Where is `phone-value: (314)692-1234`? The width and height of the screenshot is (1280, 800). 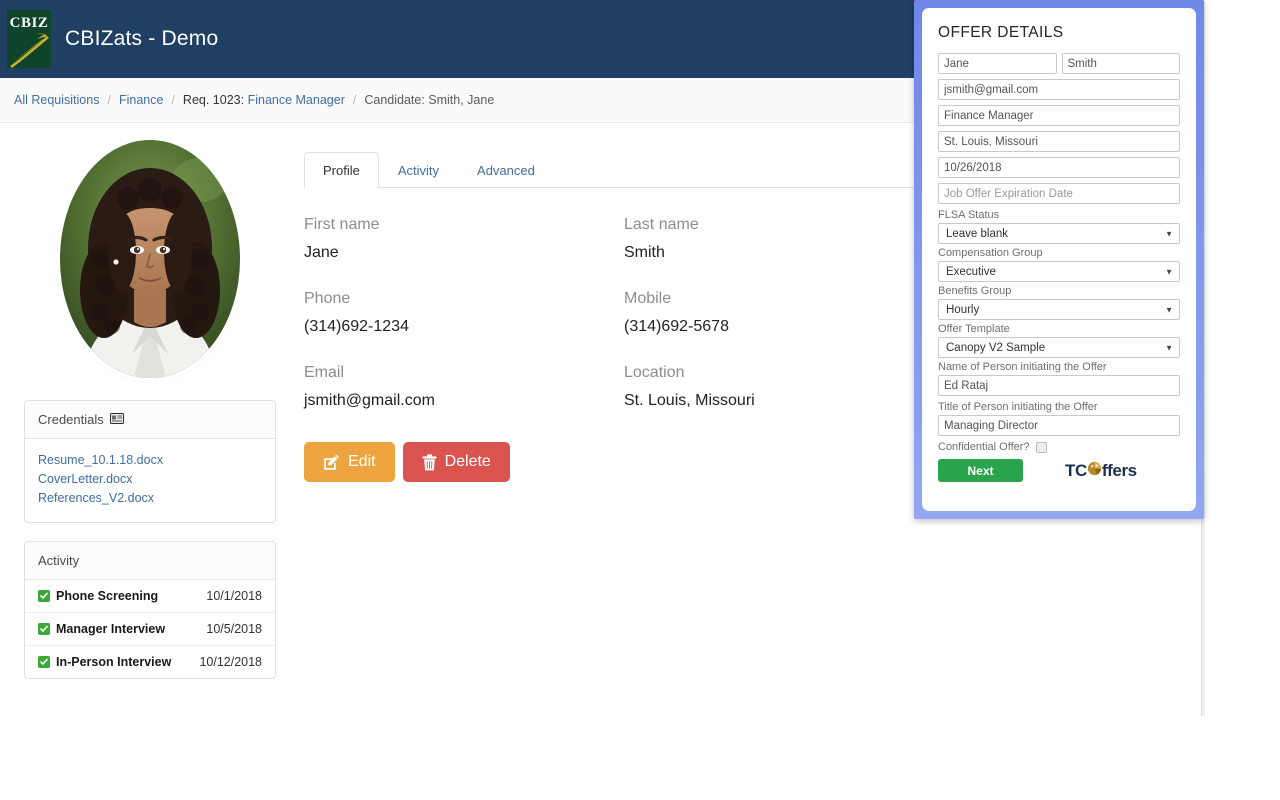 phone-value: (314)692-1234 is located at coordinates (356, 326).